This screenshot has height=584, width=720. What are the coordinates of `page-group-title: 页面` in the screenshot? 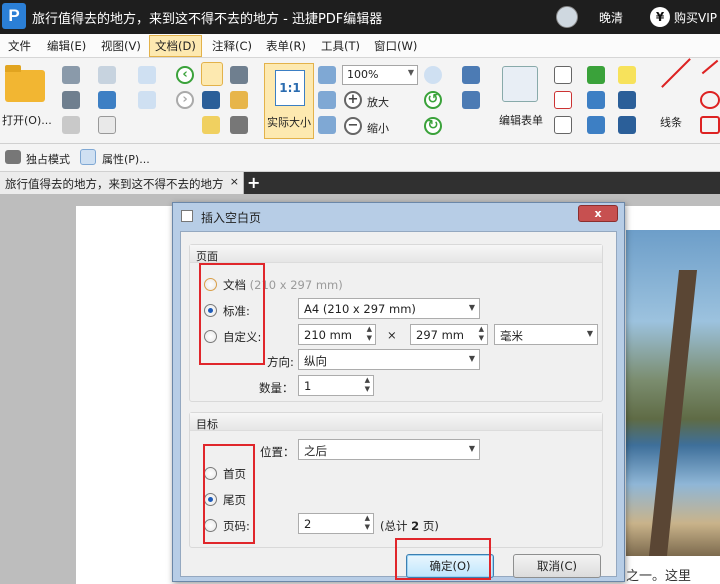 It's located at (207, 256).